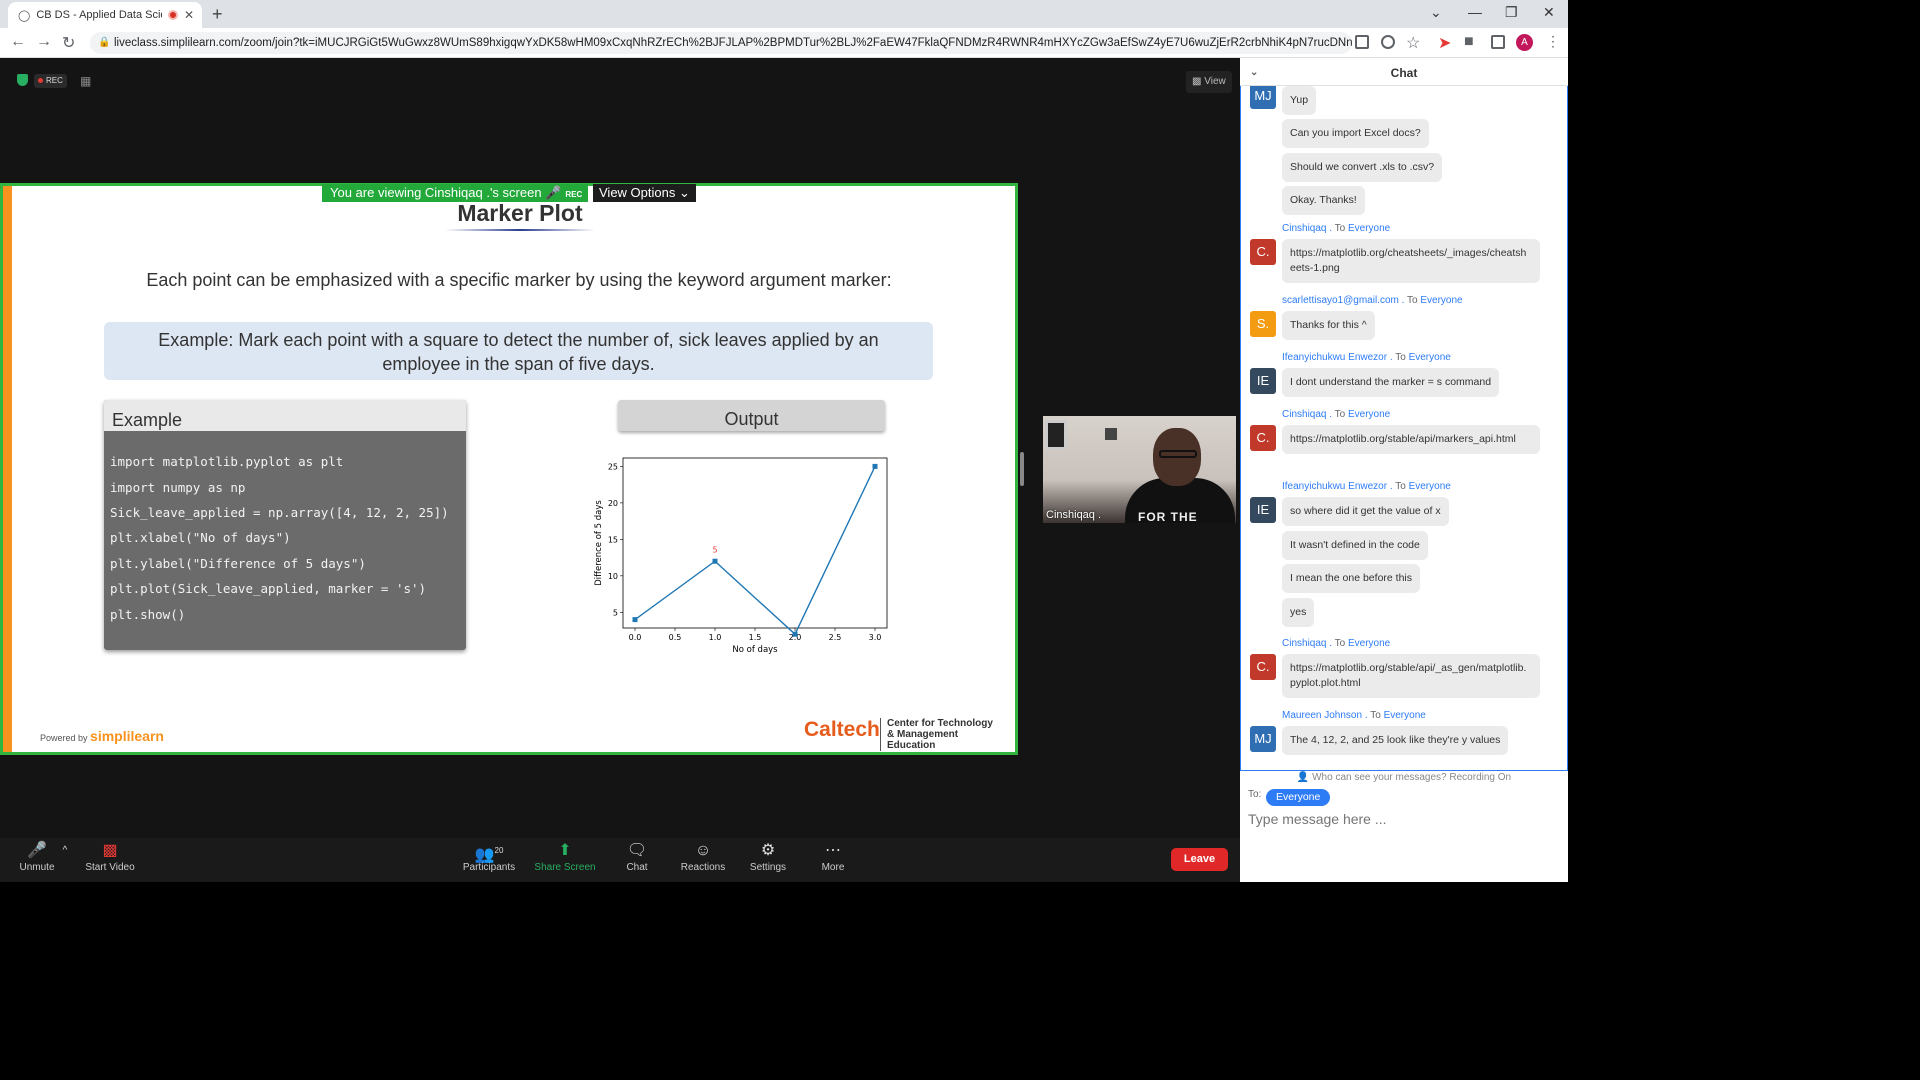  Describe the element at coordinates (1215, 81) in the screenshot. I see `view-label: View` at that location.